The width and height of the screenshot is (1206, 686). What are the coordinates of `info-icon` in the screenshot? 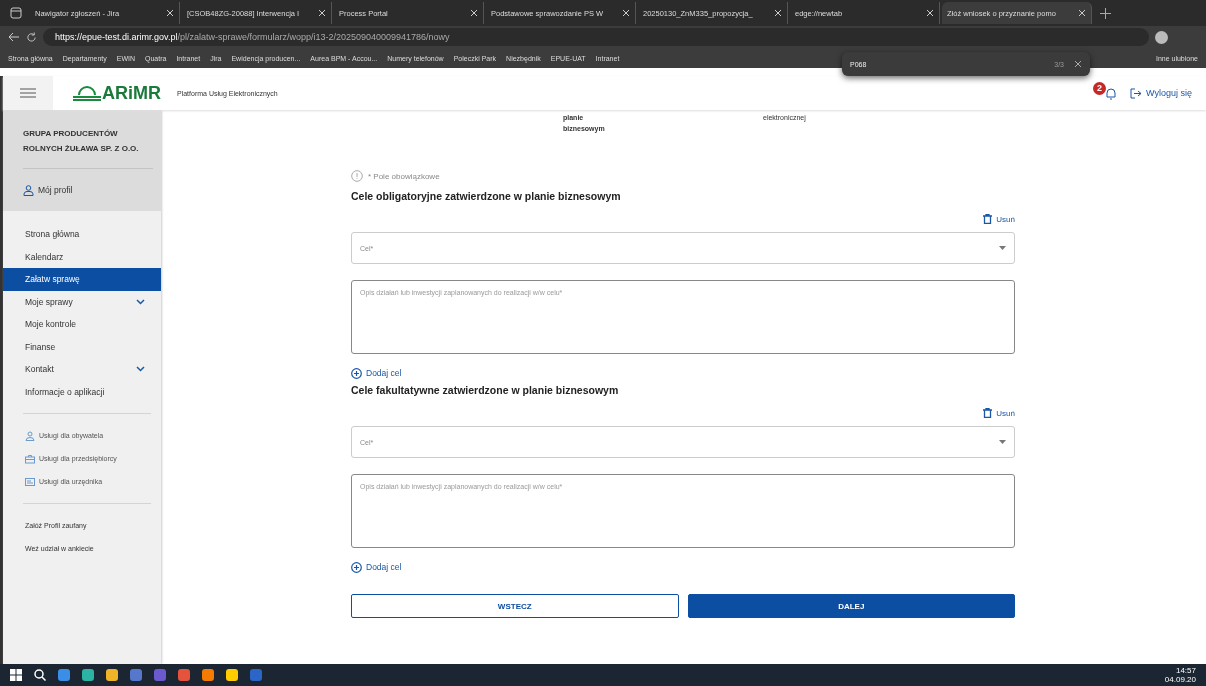 It's located at (357, 176).